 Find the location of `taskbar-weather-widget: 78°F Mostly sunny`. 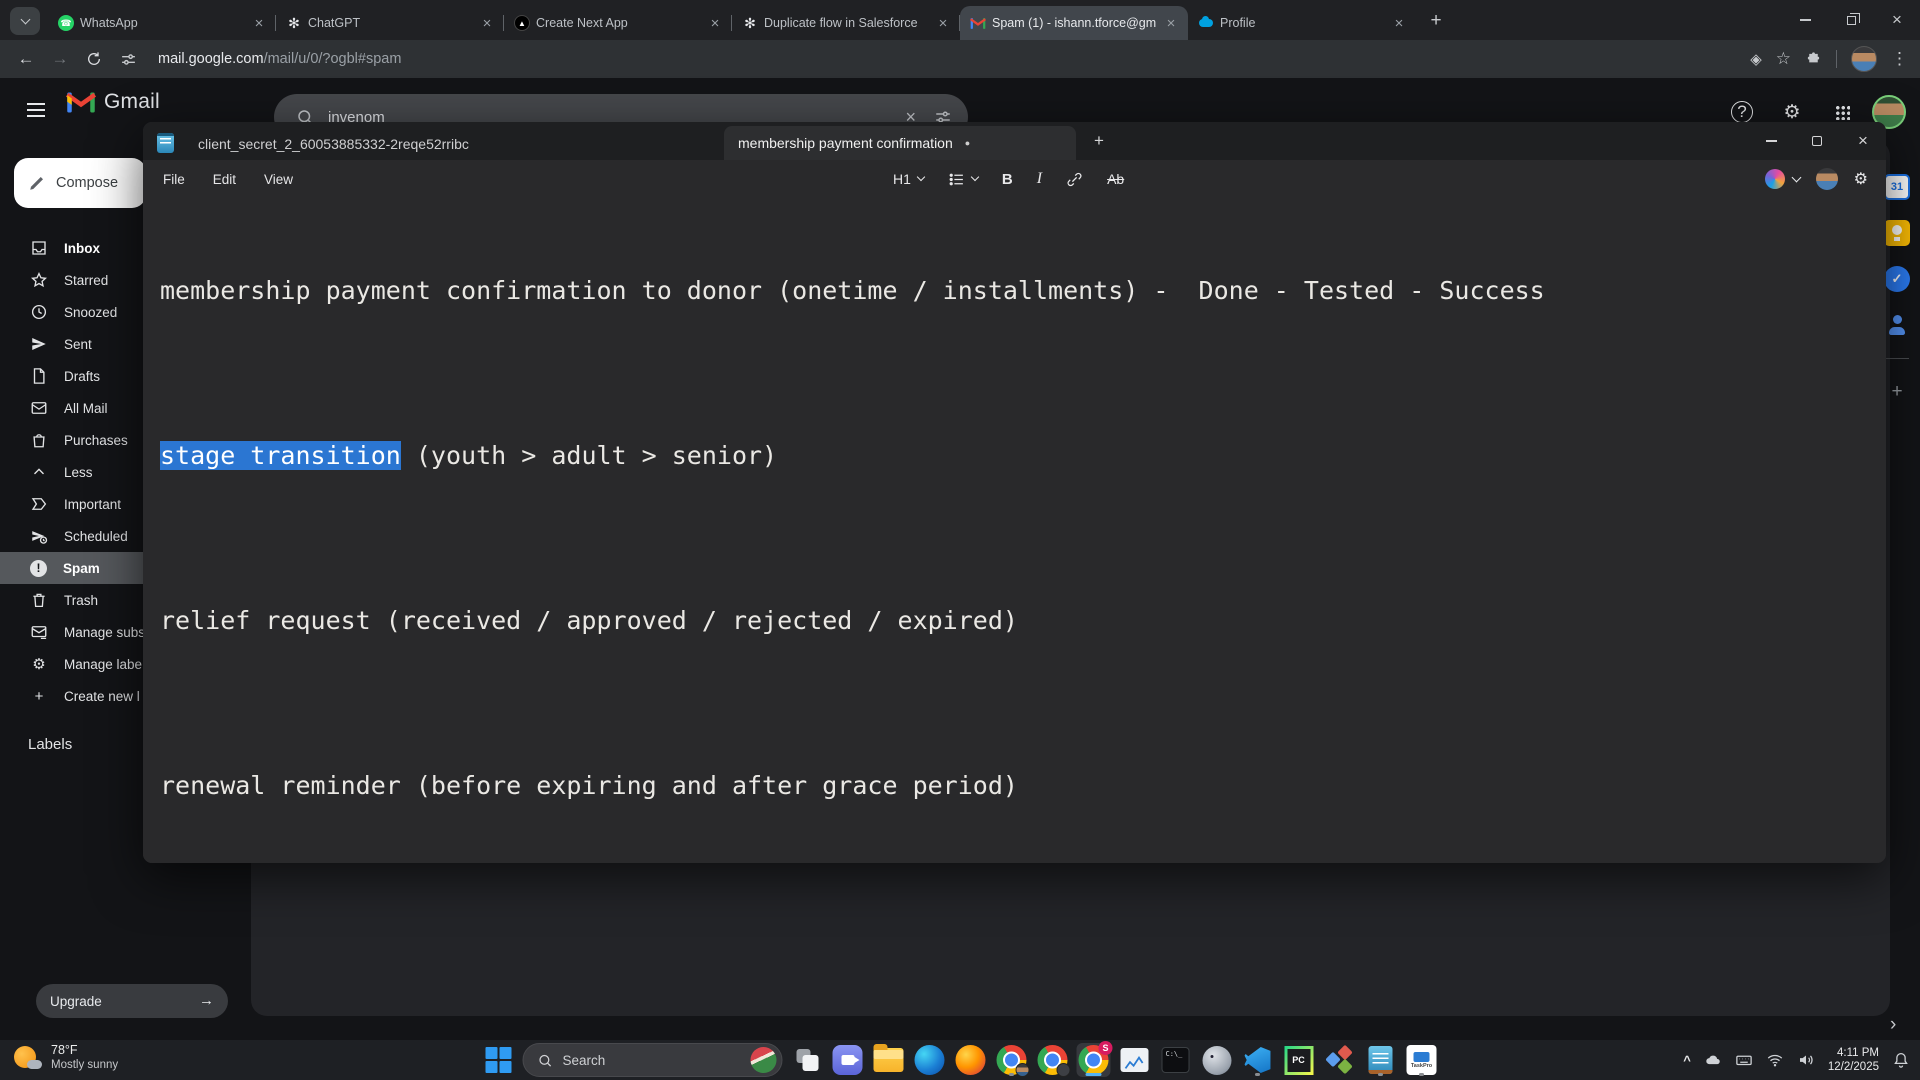

taskbar-weather-widget: 78°F Mostly sunny is located at coordinates (65, 1058).